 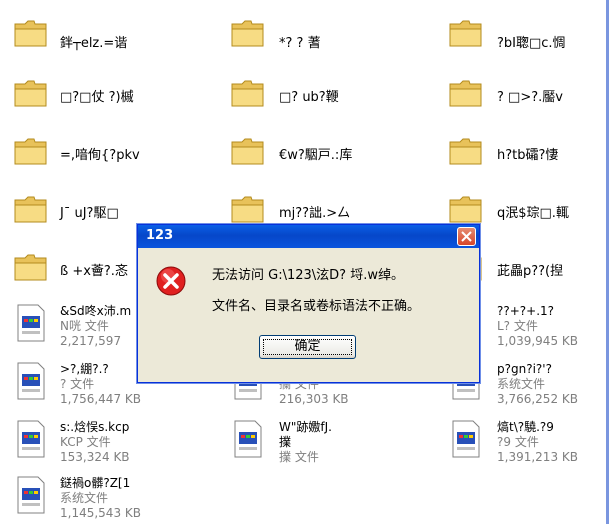 I want to click on file-type: 擈, so click(x=285, y=442).